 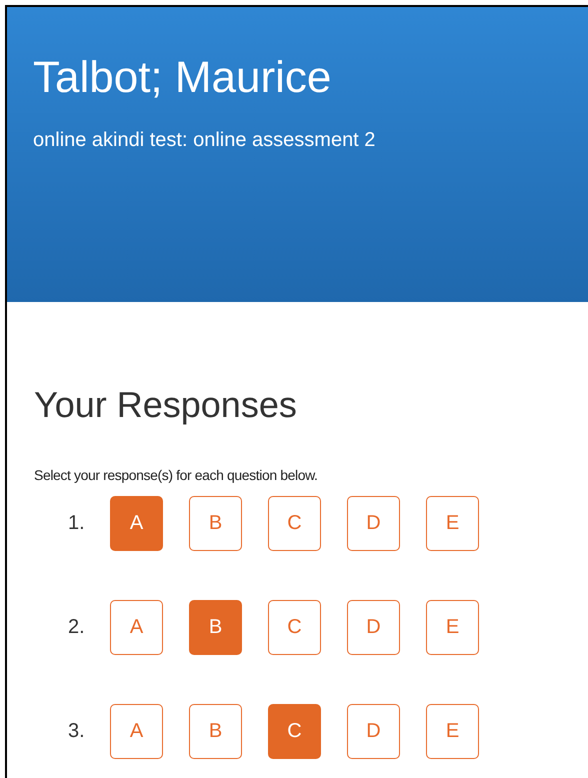 I want to click on assessment-title: online akindi test: online assessment 2, so click(x=204, y=140).